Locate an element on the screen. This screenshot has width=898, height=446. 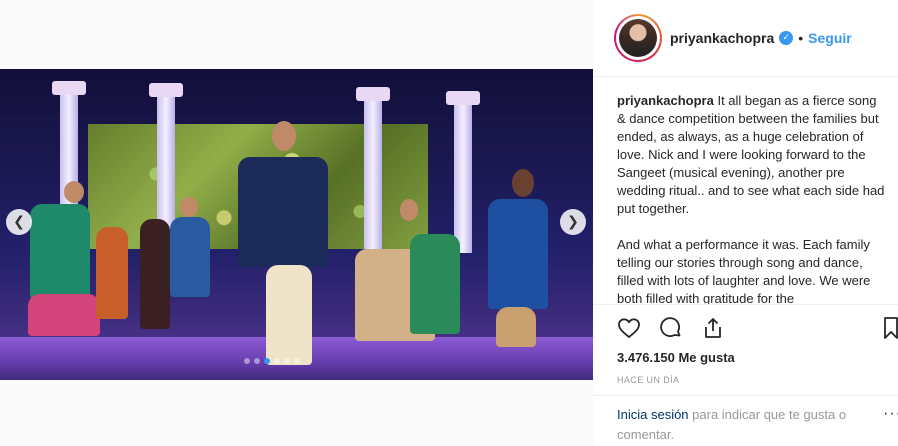
comment-divider is located at coordinates (745, 395).